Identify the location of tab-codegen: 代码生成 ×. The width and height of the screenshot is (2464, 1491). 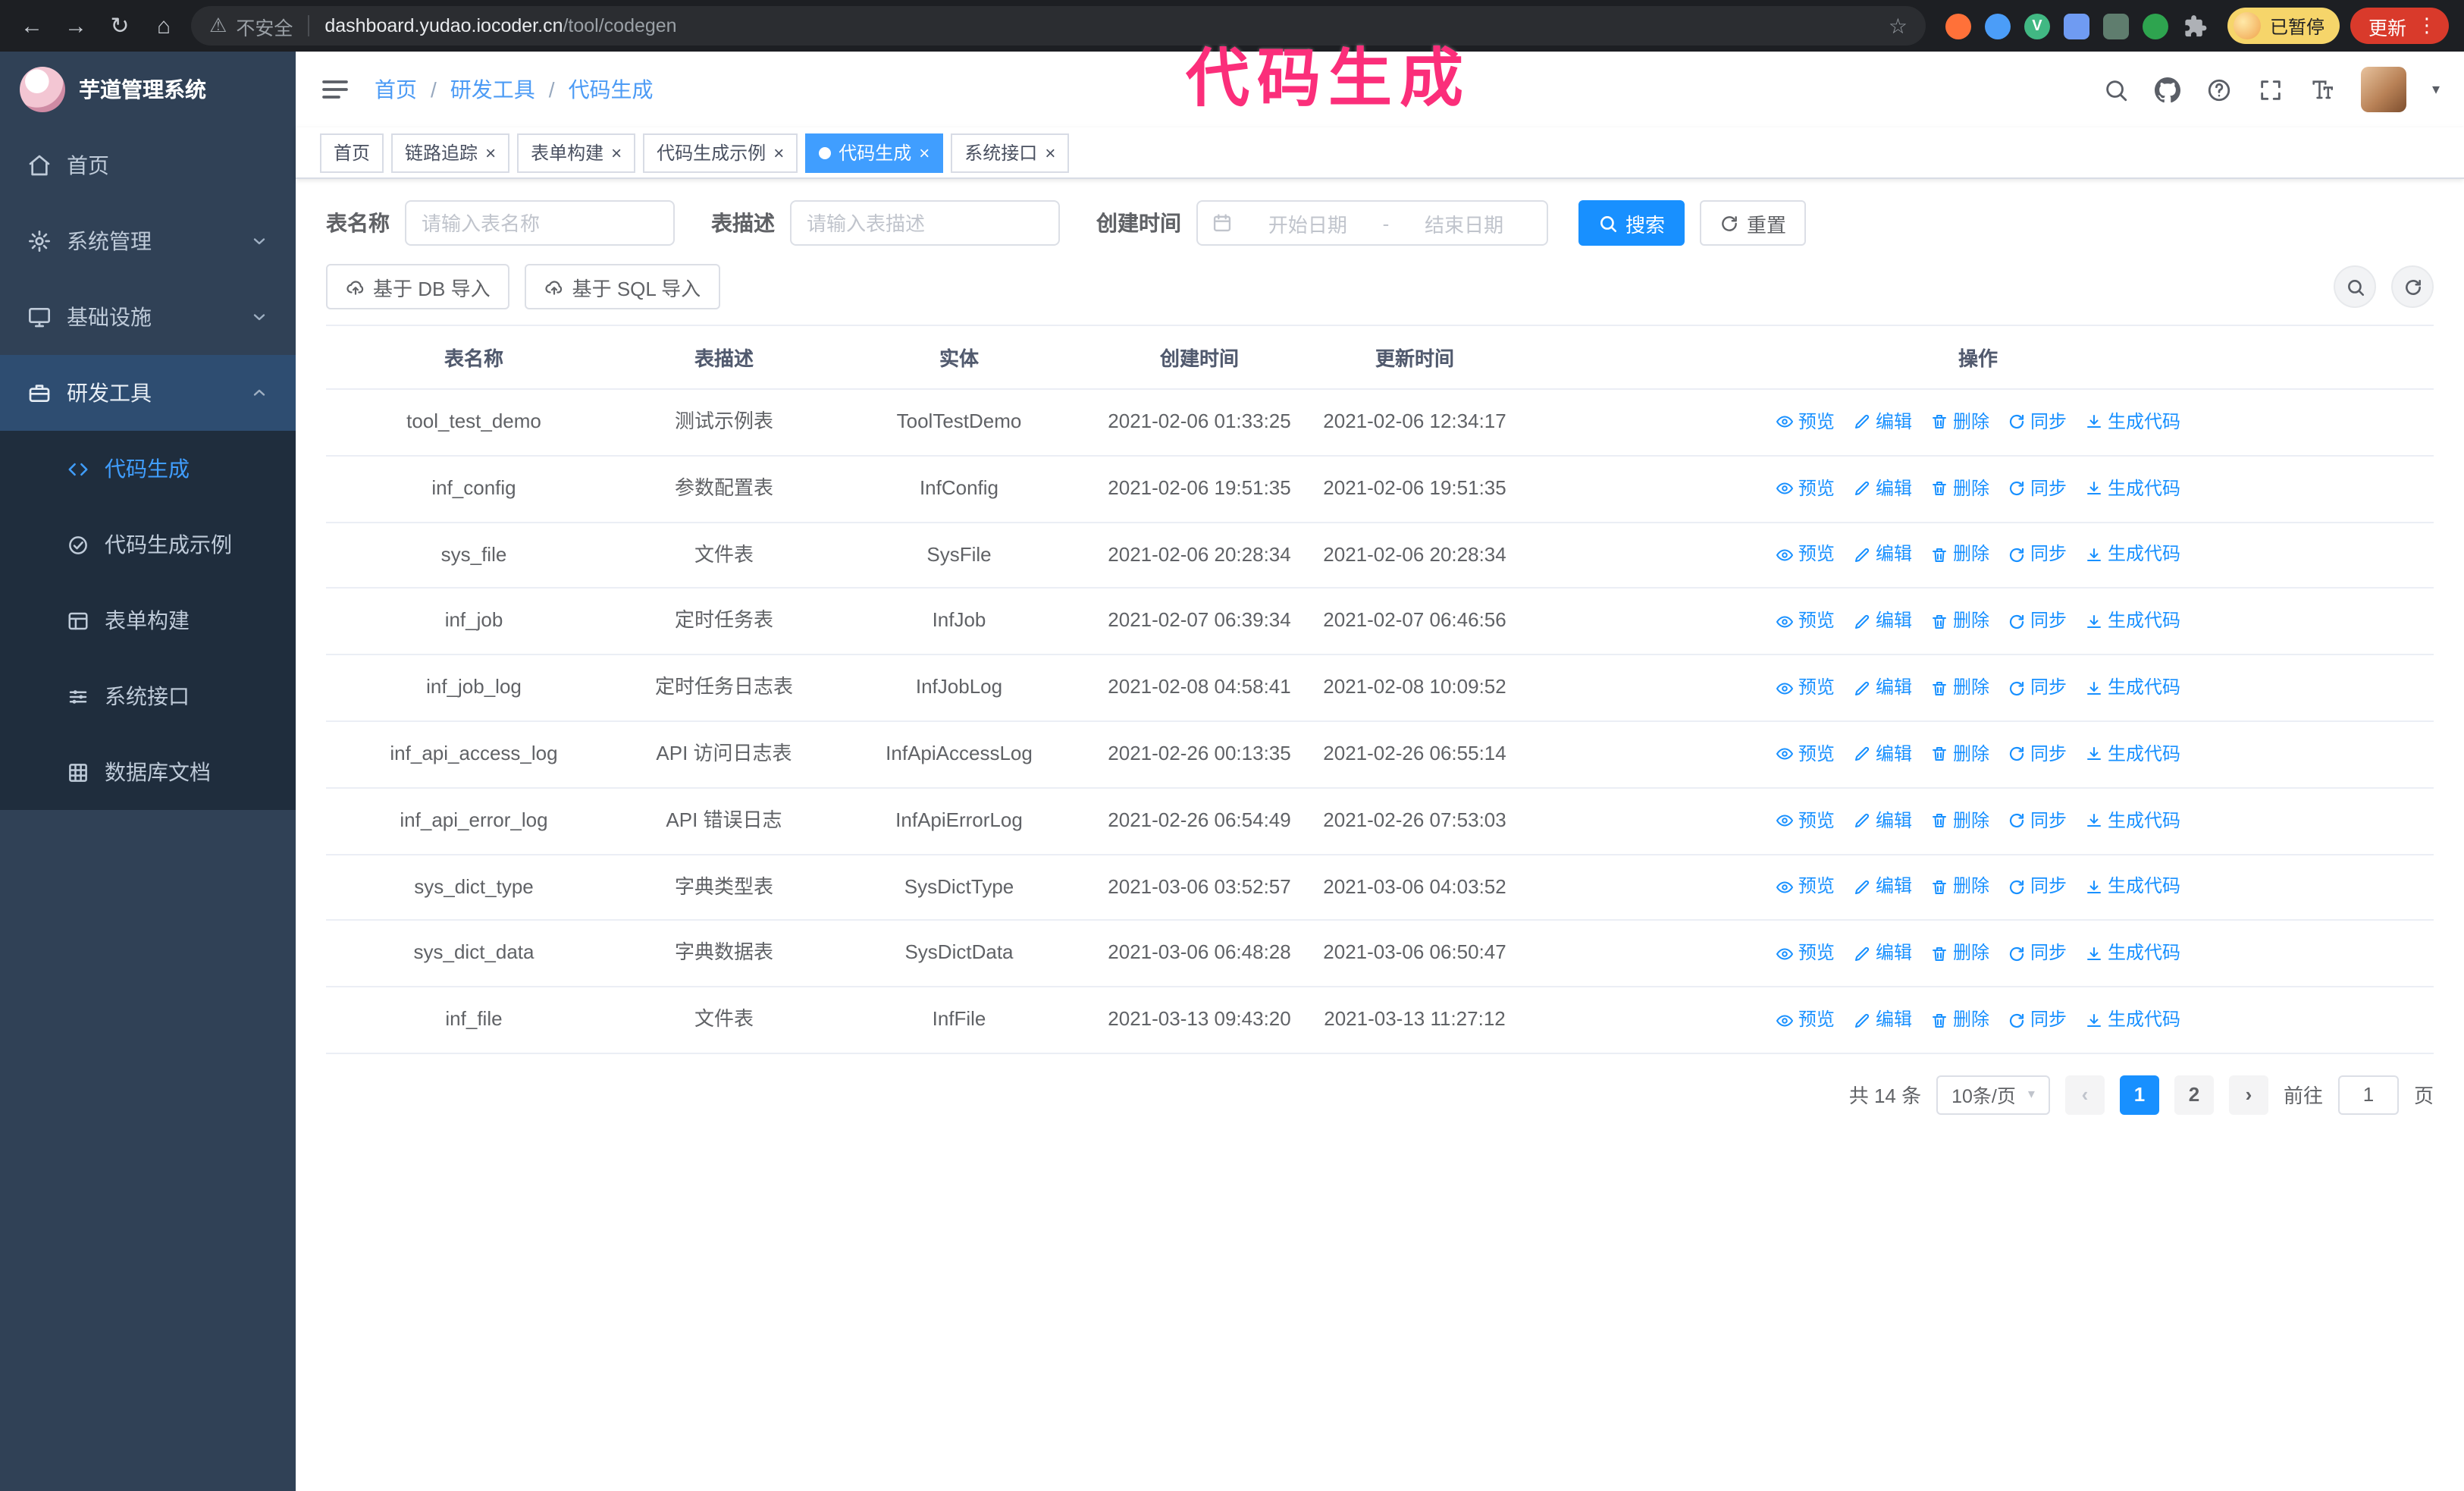
(875, 152).